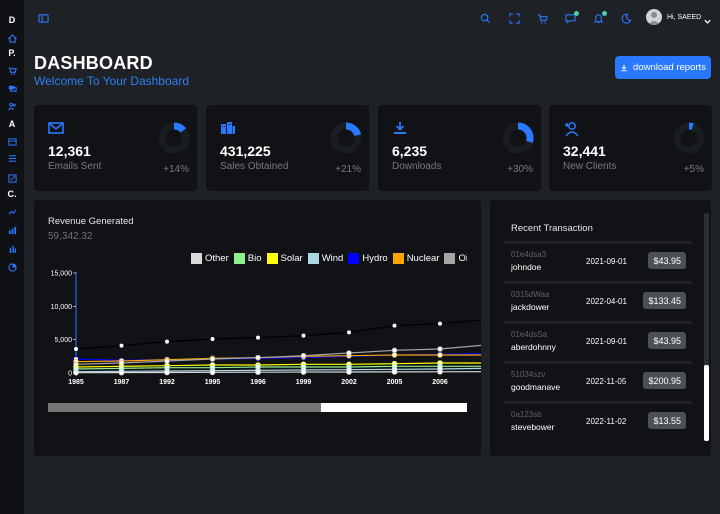 This screenshot has width=720, height=514. What do you see at coordinates (12, 178) in the screenshot?
I see `edit-icon` at bounding box center [12, 178].